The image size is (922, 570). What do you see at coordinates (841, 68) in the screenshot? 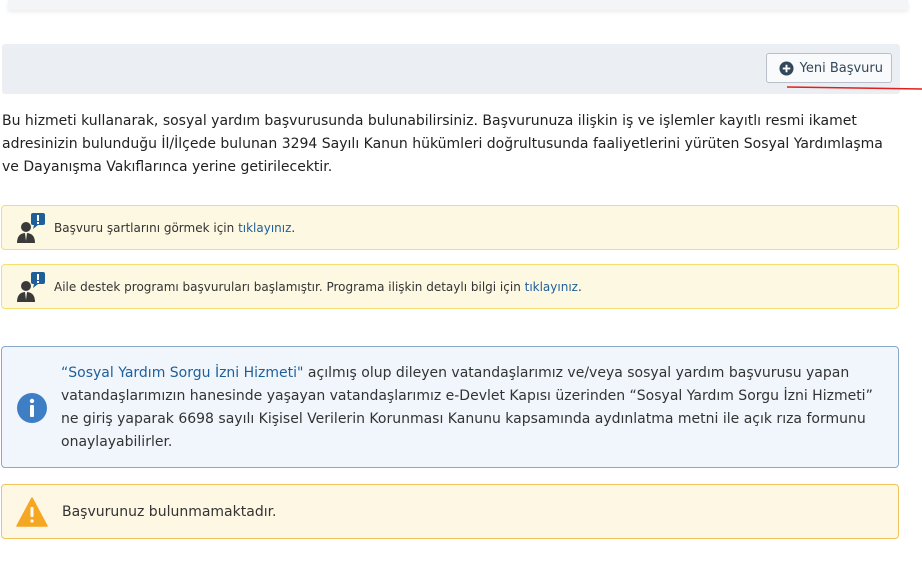
I see `new-application-label: Yeni Başvuru` at bounding box center [841, 68].